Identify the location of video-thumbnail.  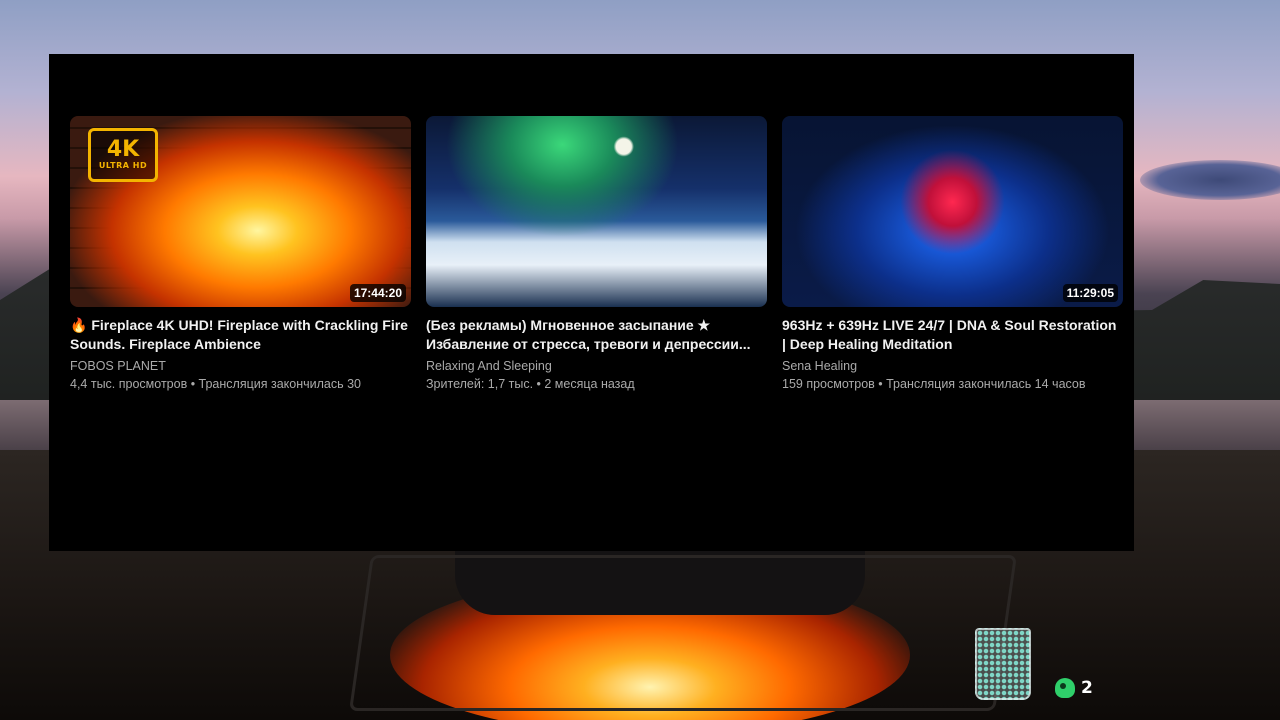
(596, 211).